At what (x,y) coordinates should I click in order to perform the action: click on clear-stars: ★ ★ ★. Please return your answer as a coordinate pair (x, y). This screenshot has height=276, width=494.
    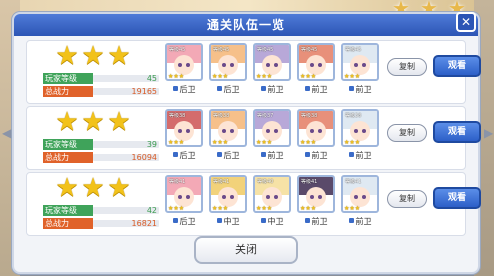
    Looking at the image, I should click on (95, 56).